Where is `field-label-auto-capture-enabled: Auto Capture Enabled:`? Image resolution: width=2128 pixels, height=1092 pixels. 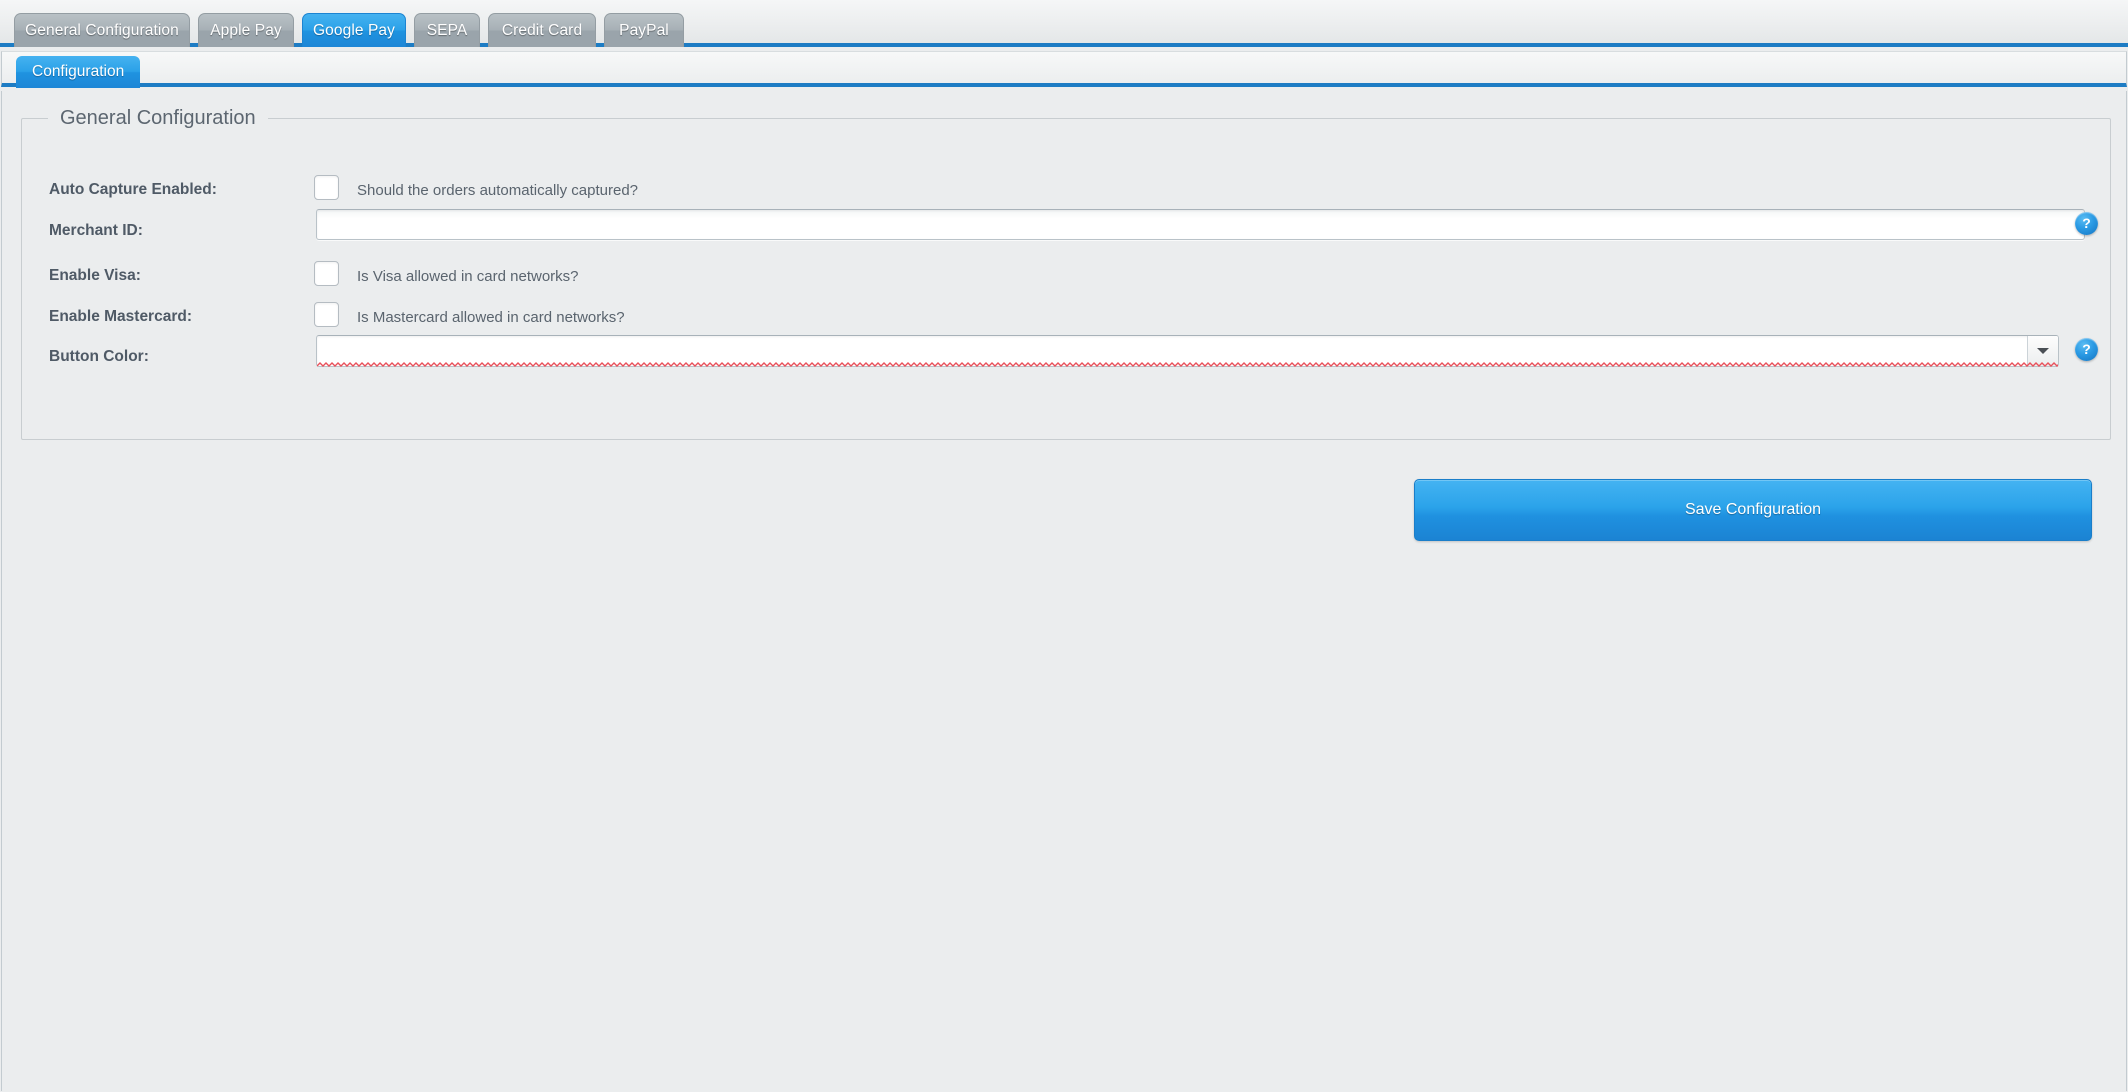
field-label-auto-capture-enabled: Auto Capture Enabled: is located at coordinates (133, 189).